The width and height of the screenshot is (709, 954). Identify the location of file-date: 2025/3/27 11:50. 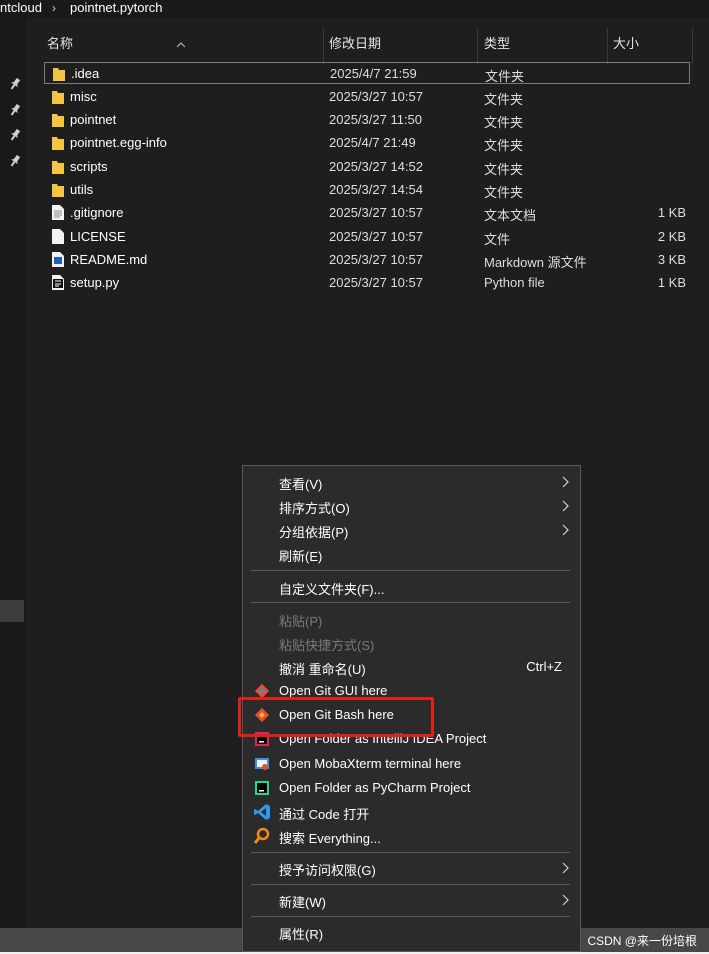
(376, 119).